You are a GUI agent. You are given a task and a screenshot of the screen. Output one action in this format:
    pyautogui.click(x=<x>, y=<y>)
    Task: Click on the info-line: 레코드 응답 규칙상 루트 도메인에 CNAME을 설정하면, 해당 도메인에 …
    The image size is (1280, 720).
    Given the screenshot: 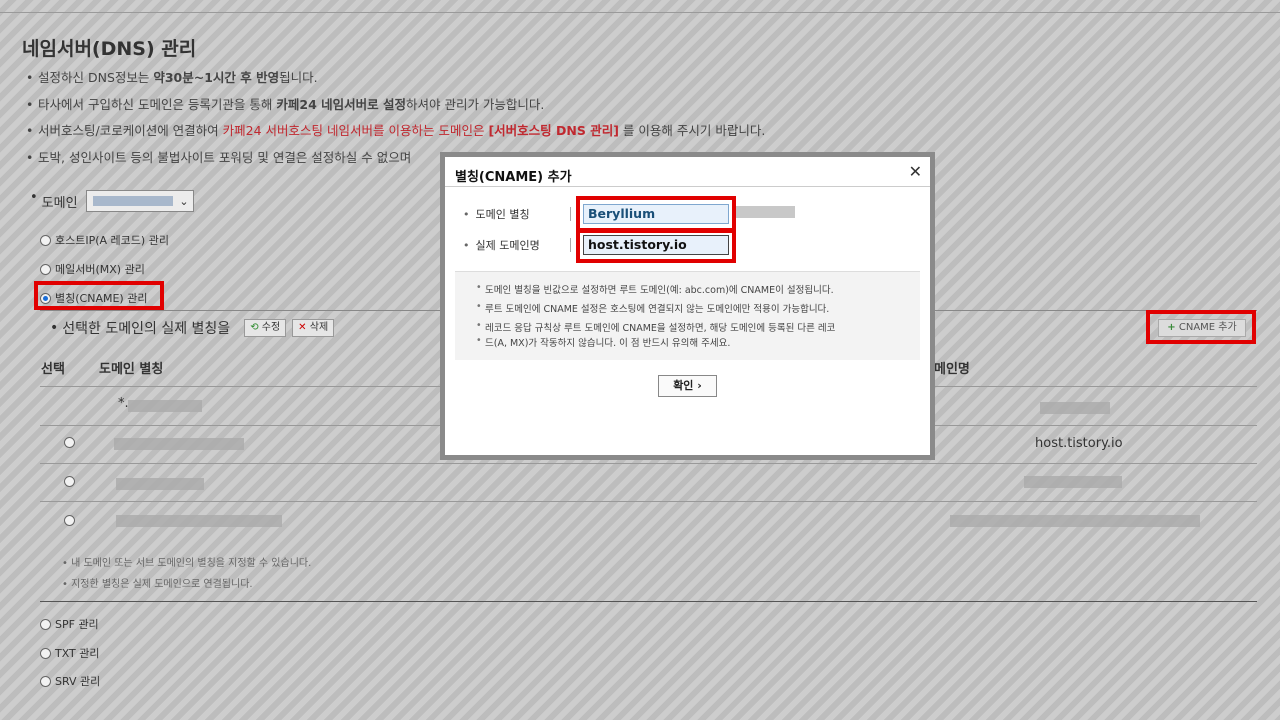 What is the action you would take?
    pyautogui.click(x=655, y=327)
    